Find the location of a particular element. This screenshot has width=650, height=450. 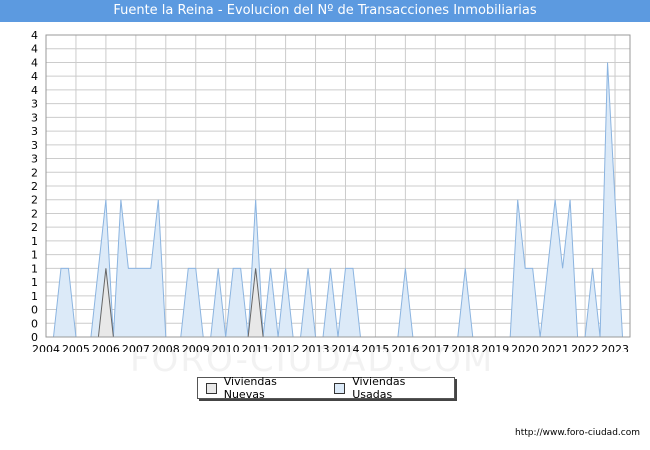

legend-swatch-usadas is located at coordinates (340, 388).